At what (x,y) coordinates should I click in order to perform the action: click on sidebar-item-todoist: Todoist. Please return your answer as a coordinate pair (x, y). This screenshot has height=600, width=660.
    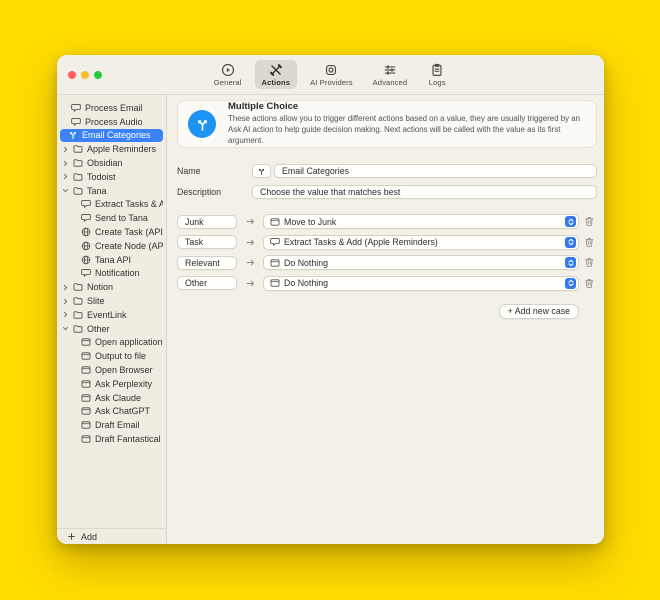
    Looking at the image, I should click on (111, 177).